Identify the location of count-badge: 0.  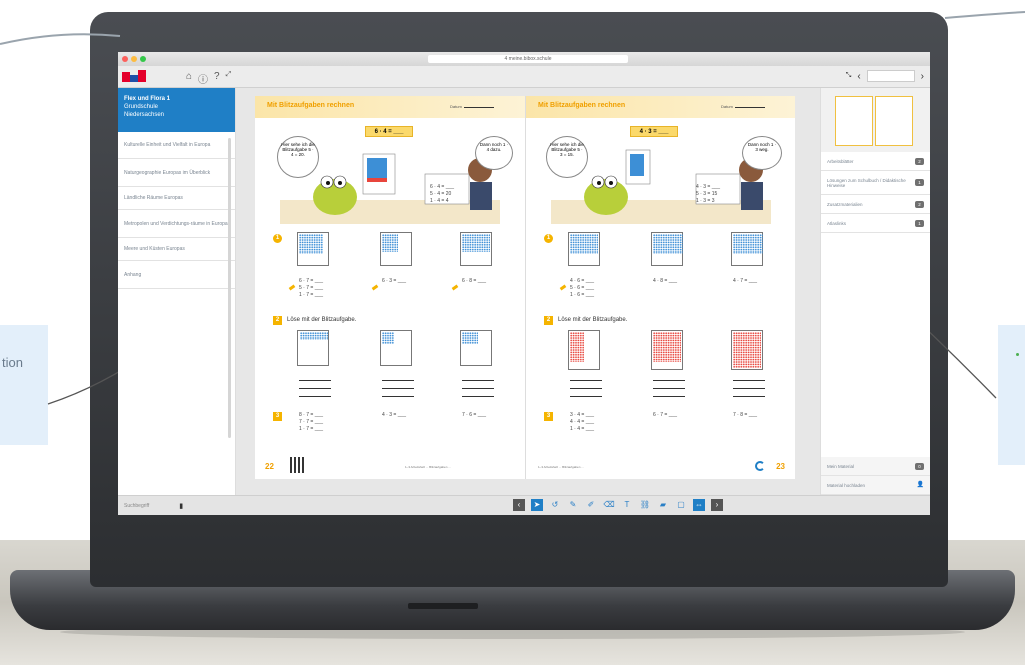
(919, 466).